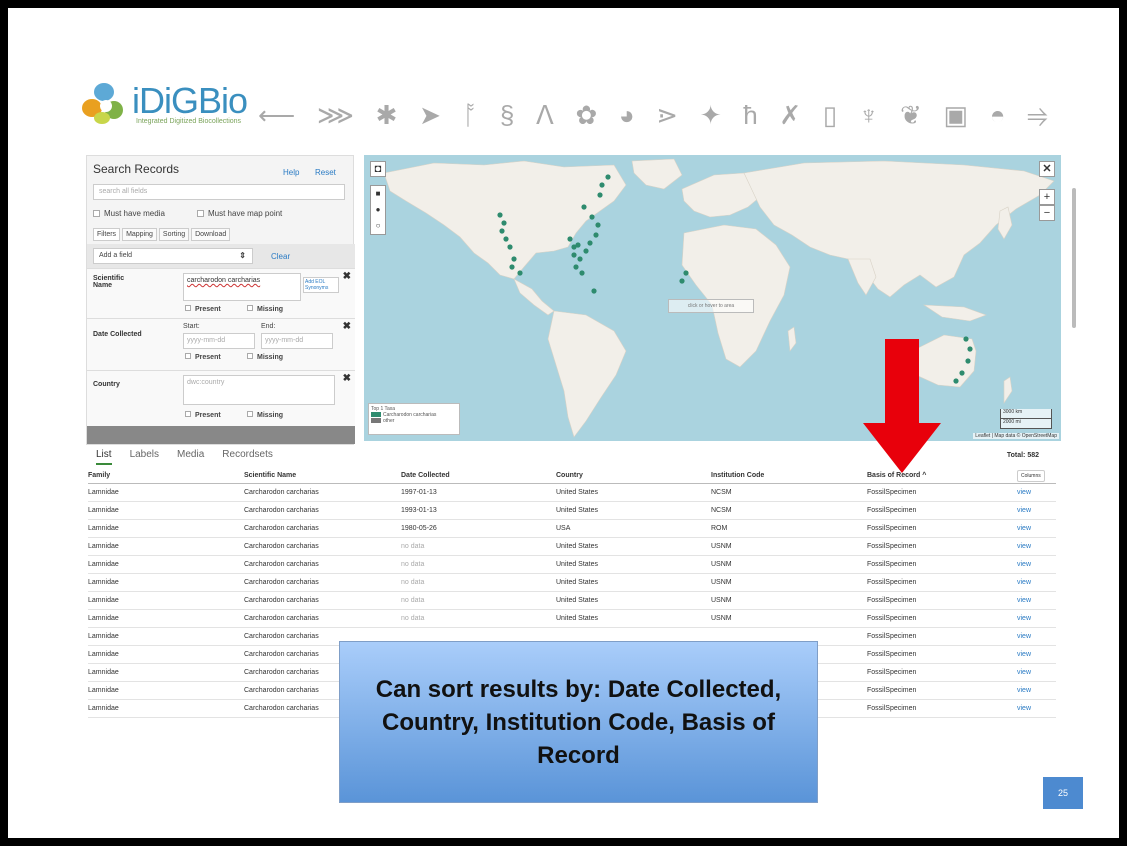 This screenshot has width=1127, height=846. I want to click on scientific-name-input: carcharodon carcharias, so click(242, 287).